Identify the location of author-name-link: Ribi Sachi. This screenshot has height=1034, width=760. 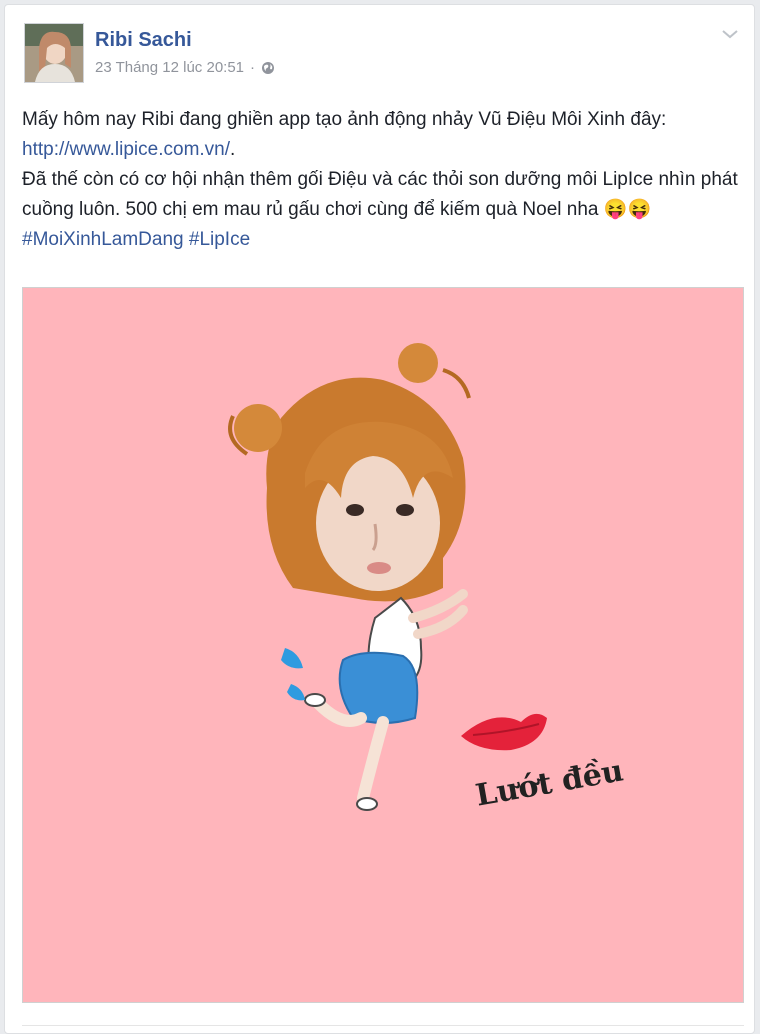
(143, 40).